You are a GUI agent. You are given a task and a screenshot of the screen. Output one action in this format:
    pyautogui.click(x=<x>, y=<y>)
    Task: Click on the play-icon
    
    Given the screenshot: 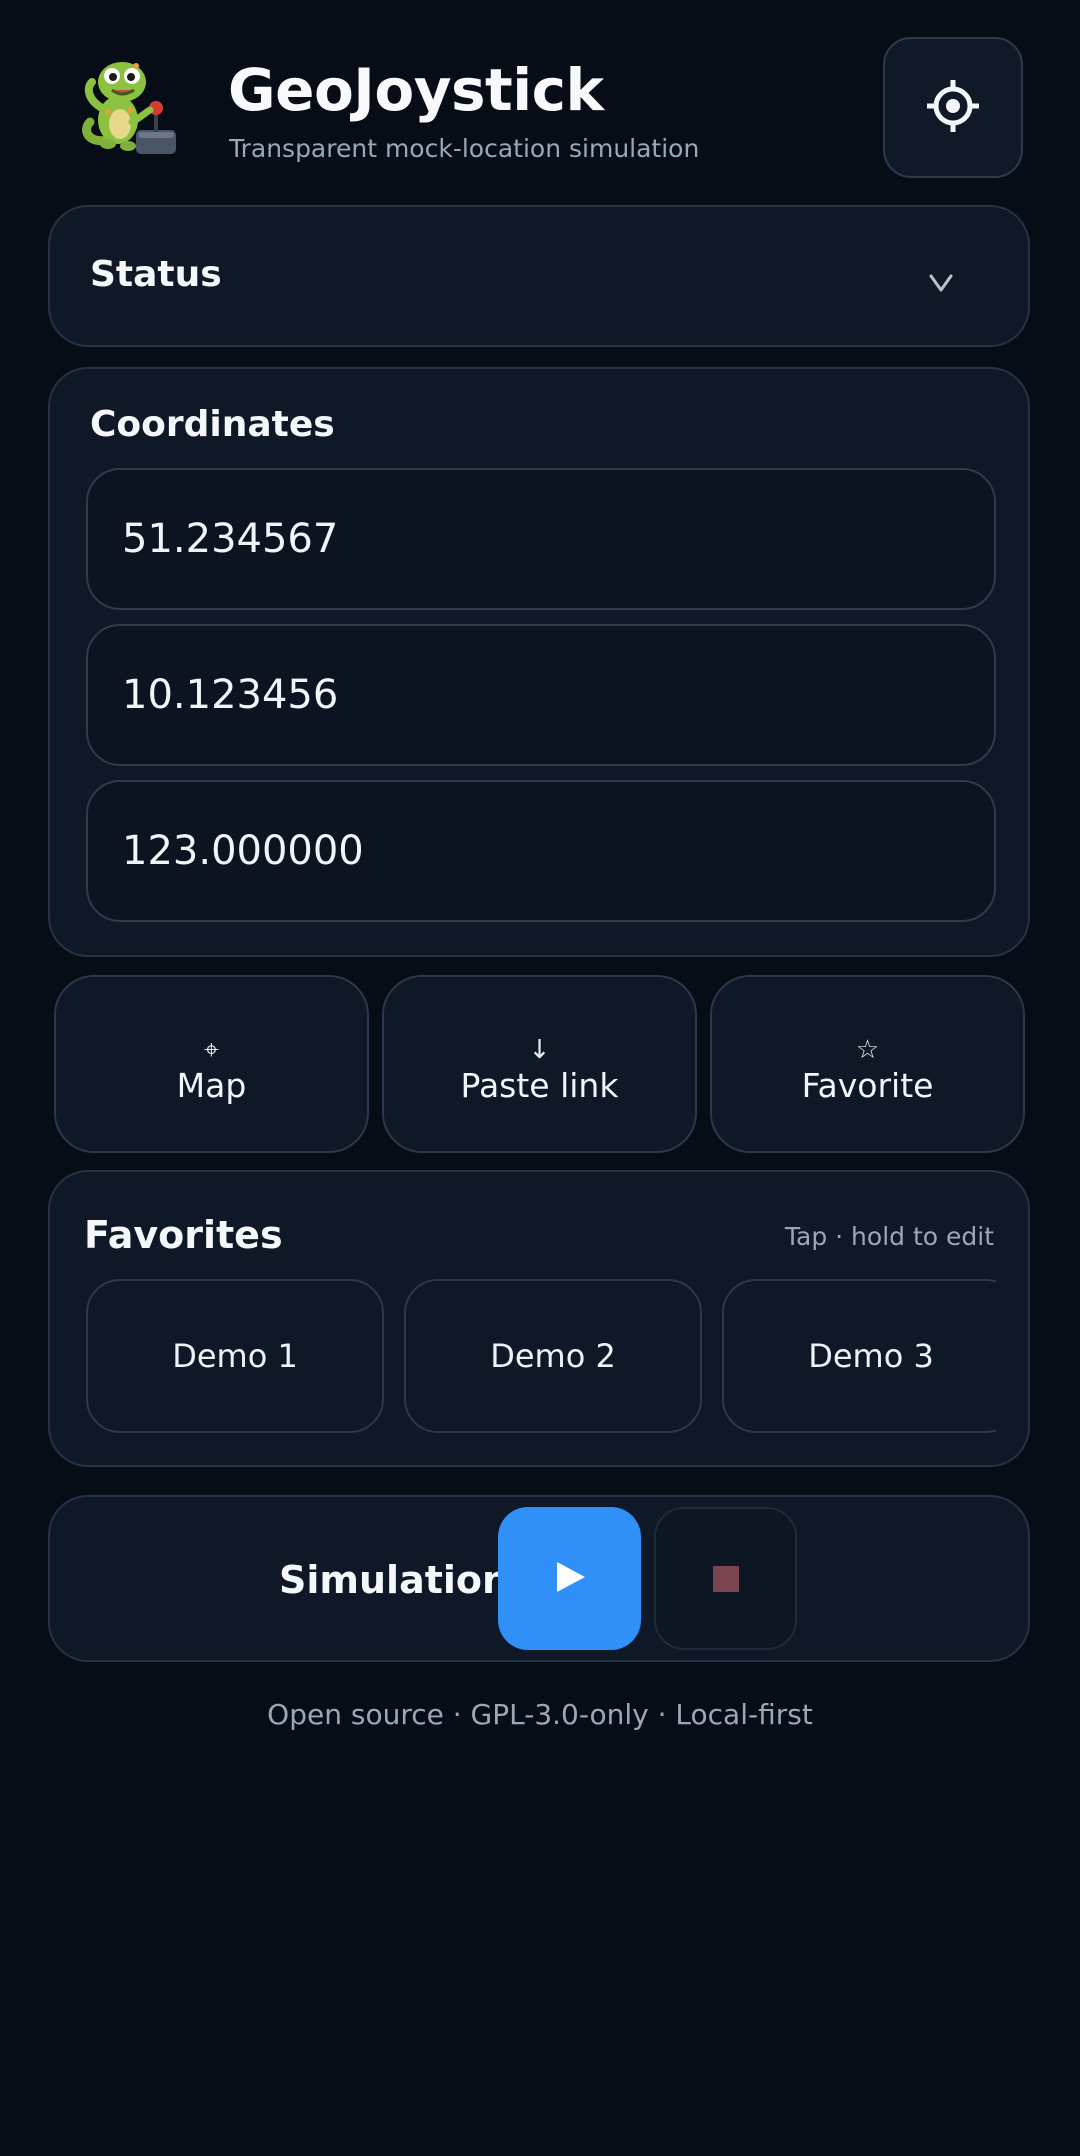 What is the action you would take?
    pyautogui.click(x=570, y=1579)
    